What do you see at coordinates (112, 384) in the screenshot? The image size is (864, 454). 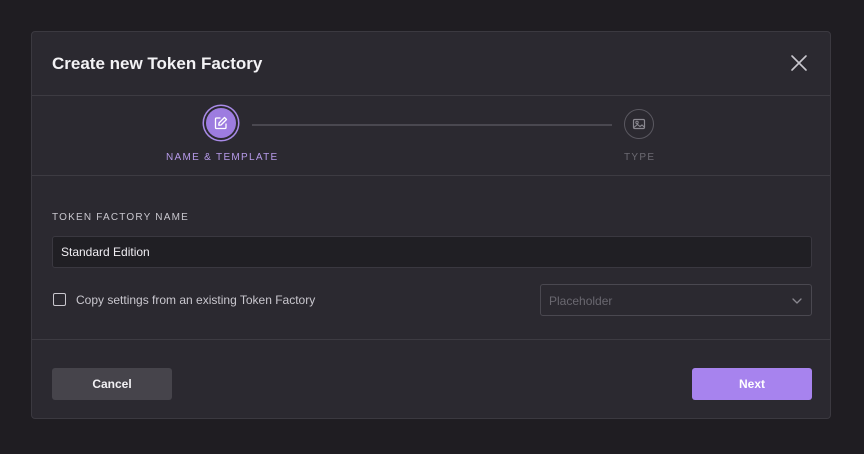 I see `cancel-button: Cancel` at bounding box center [112, 384].